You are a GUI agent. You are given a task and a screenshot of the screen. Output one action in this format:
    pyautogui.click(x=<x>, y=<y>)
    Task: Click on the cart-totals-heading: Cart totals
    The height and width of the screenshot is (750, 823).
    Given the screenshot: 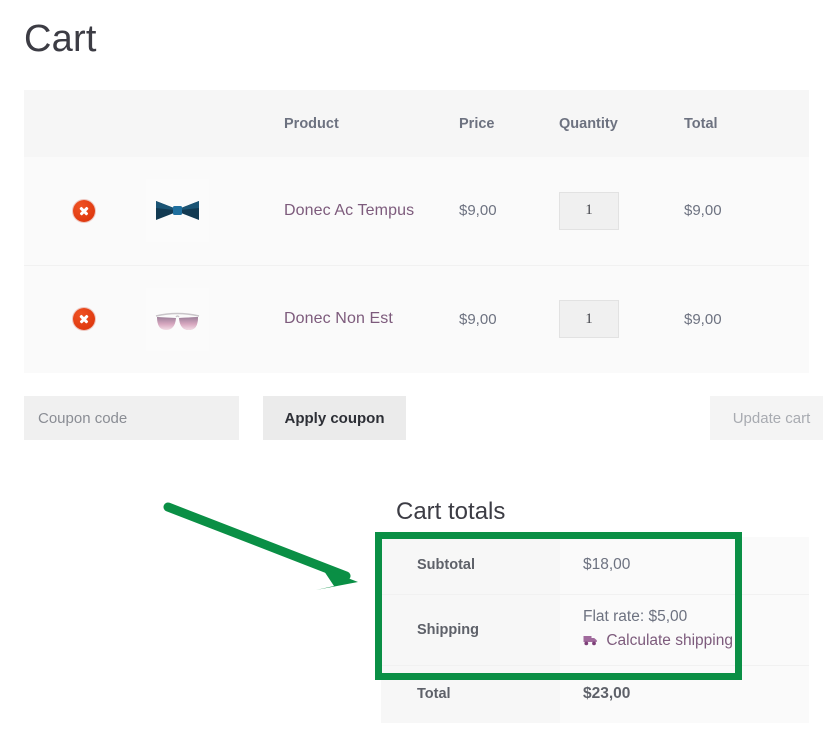 What is the action you would take?
    pyautogui.click(x=451, y=511)
    